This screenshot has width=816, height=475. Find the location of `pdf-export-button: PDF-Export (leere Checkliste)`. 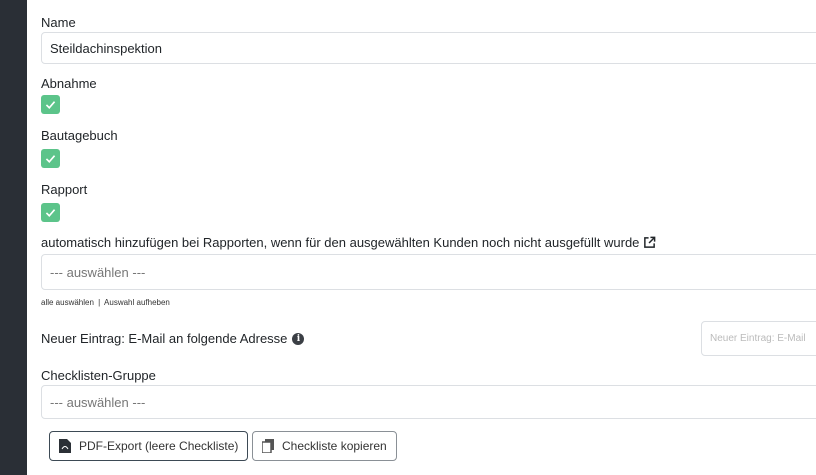

pdf-export-button: PDF-Export (leere Checkliste) is located at coordinates (149, 446).